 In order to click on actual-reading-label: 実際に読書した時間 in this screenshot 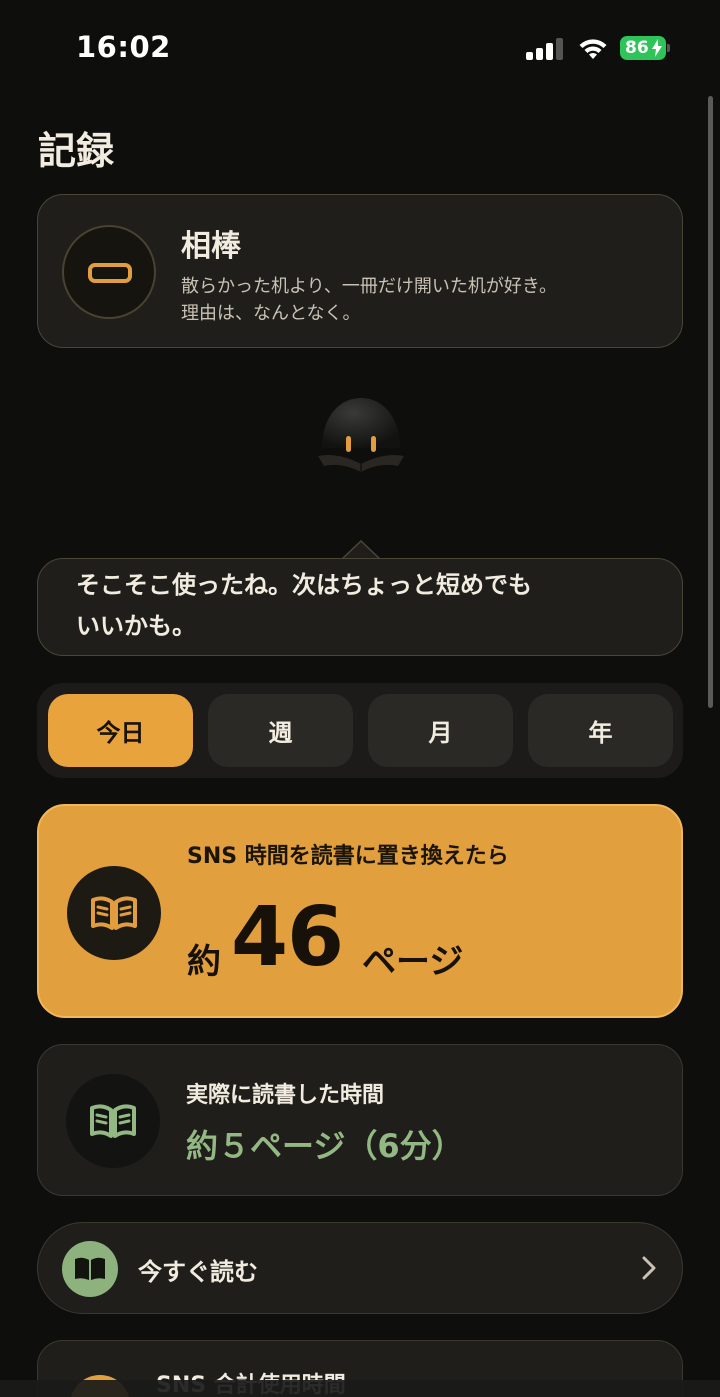, I will do `click(285, 1095)`.